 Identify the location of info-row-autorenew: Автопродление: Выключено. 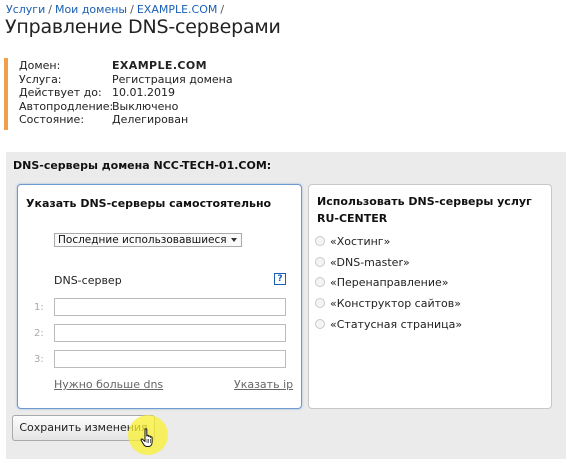
(136, 107).